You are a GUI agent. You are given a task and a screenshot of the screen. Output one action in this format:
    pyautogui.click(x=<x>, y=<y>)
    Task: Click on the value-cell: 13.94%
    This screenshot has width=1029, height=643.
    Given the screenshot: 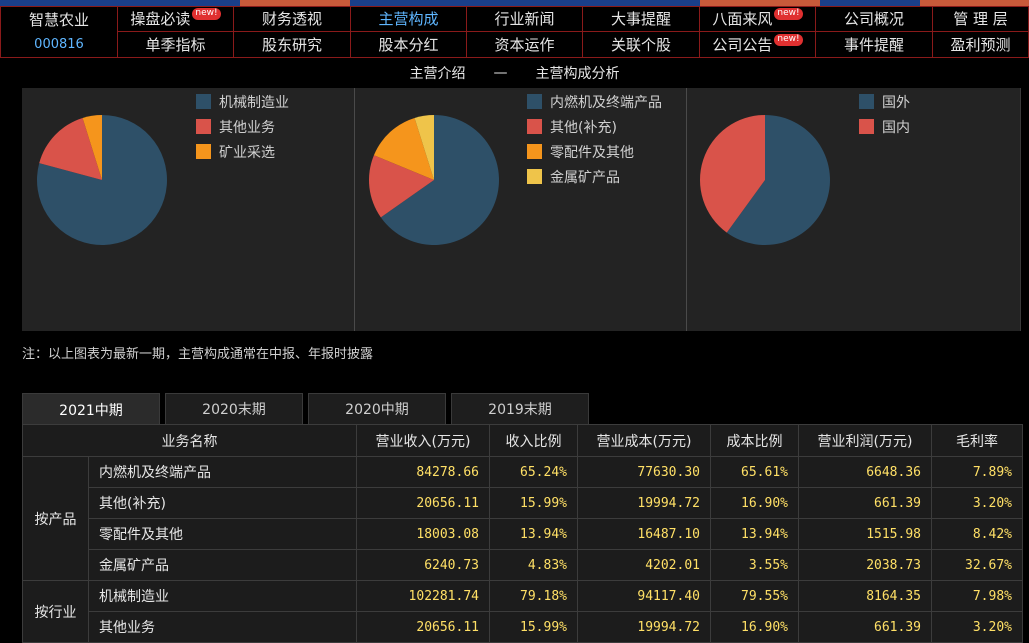 What is the action you would take?
    pyautogui.click(x=754, y=534)
    